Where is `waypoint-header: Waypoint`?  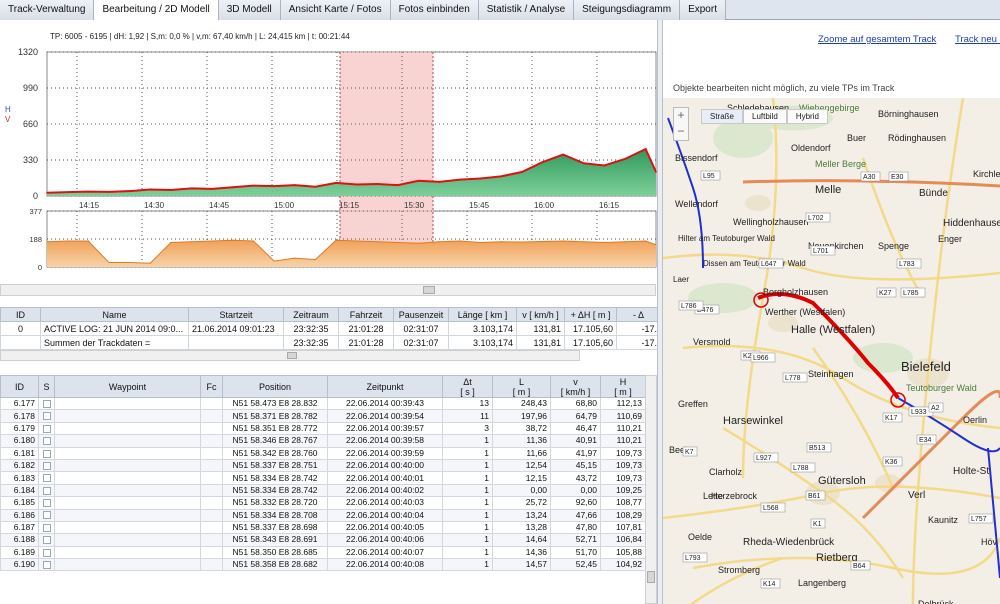
waypoint-header: Waypoint is located at coordinates (127, 386).